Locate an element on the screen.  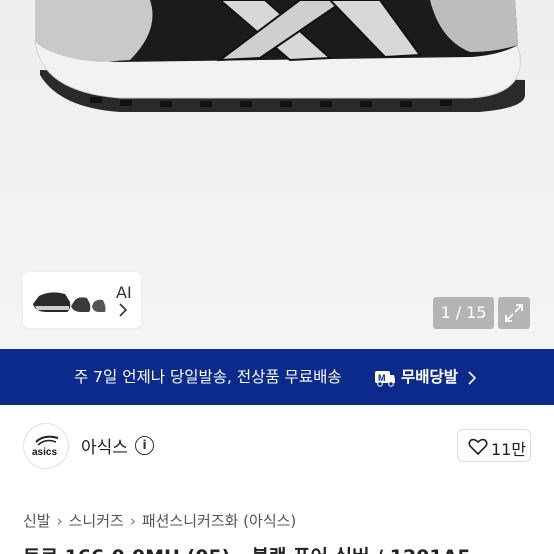
thumbnail-image is located at coordinates (69, 302).